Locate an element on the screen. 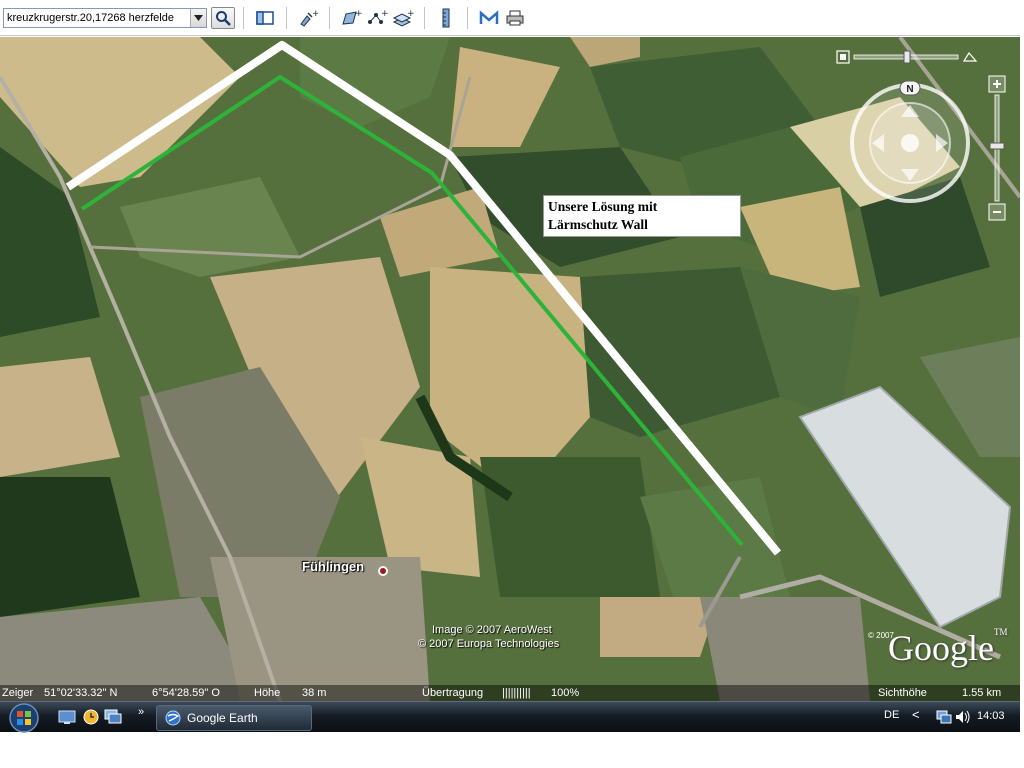  tilt-slider is located at coordinates (908, 57).